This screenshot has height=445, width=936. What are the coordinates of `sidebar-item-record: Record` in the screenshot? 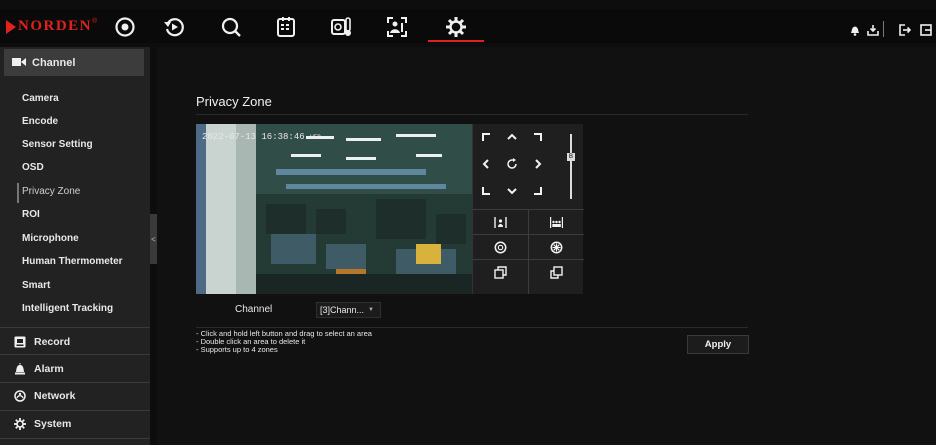 It's located at (42, 342).